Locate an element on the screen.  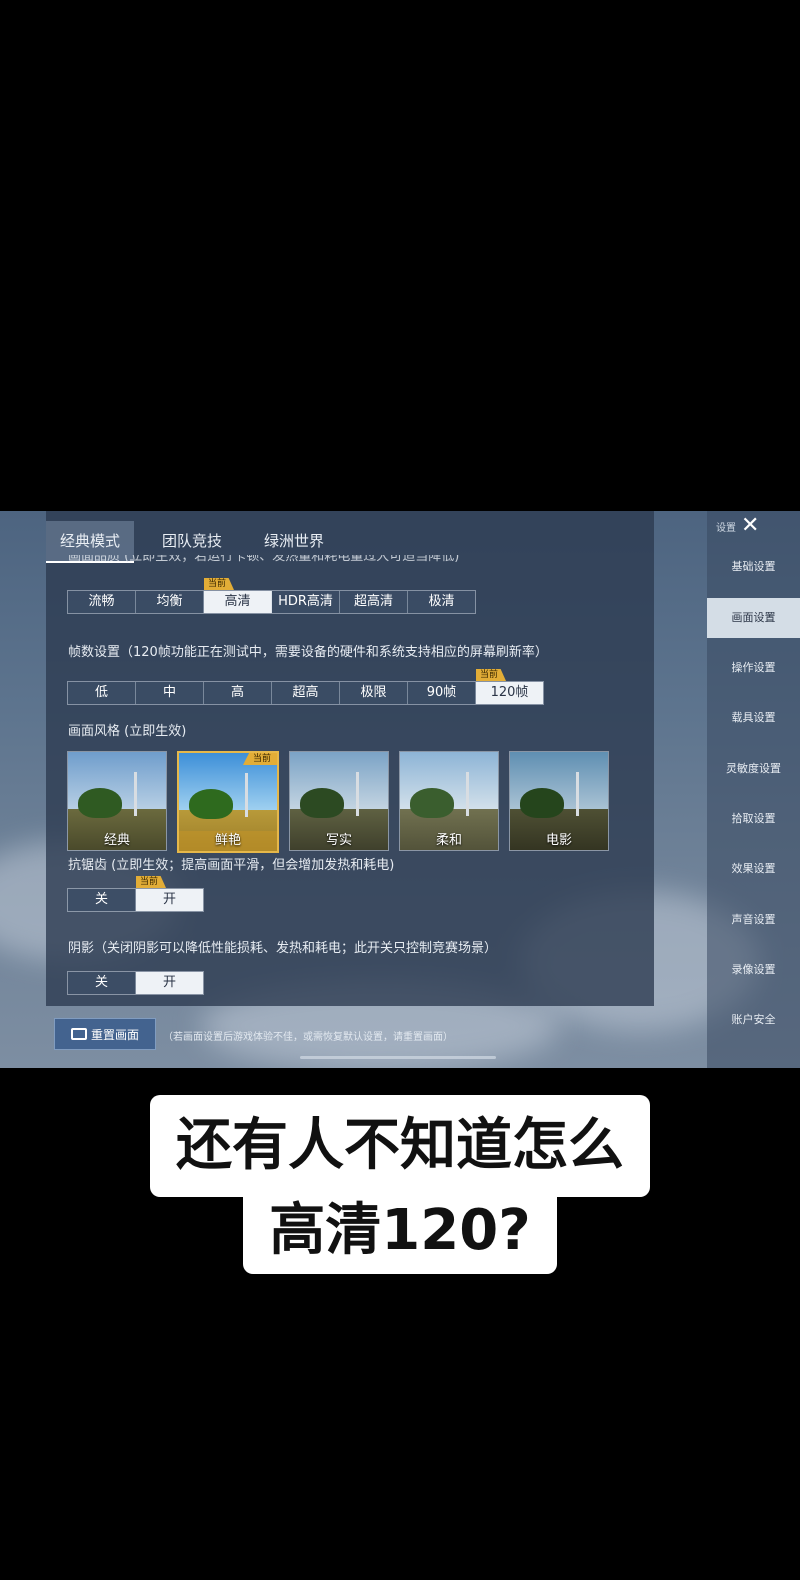
style-thumb-vivid: 当前 鲜艳 is located at coordinates (228, 802).